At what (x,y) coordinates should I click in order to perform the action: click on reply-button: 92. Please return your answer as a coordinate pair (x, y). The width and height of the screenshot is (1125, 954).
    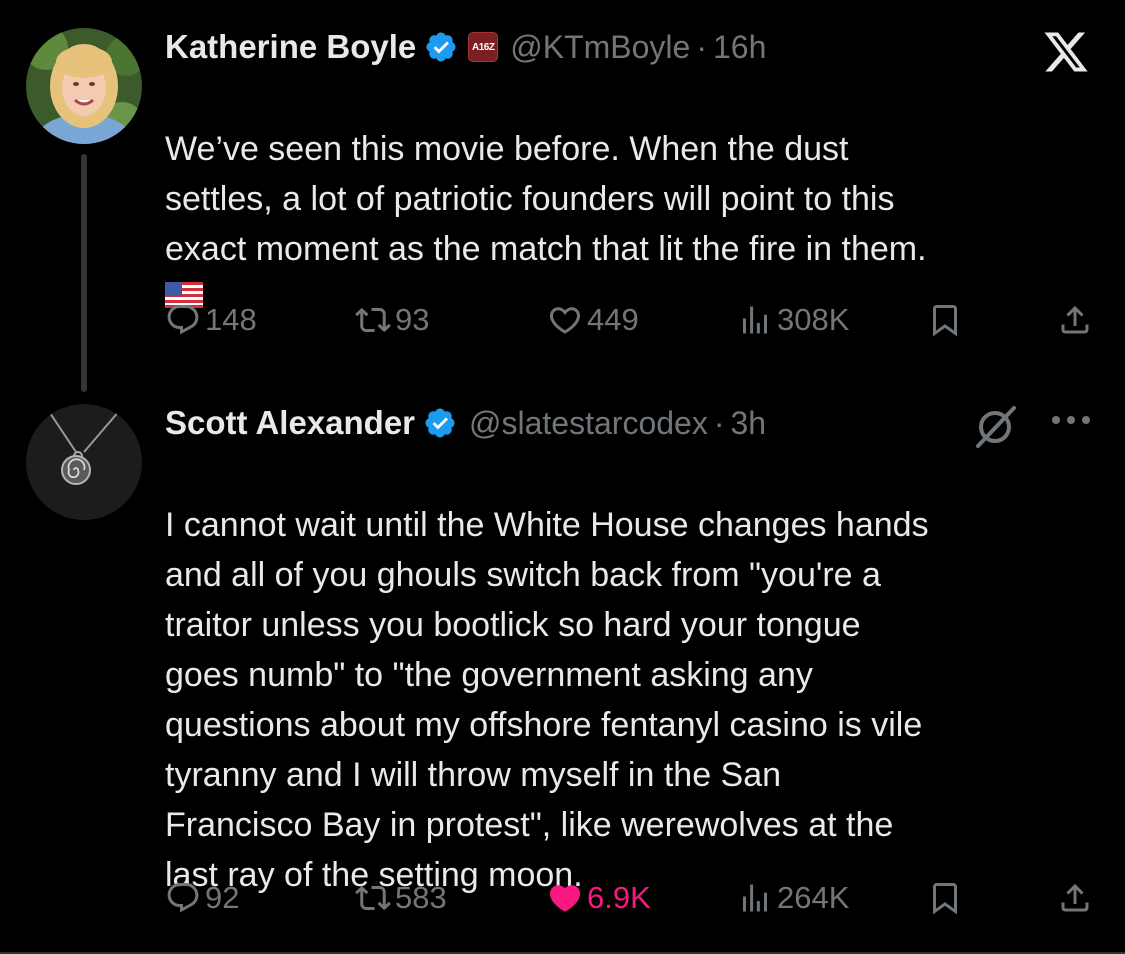
    Looking at the image, I should click on (202, 898).